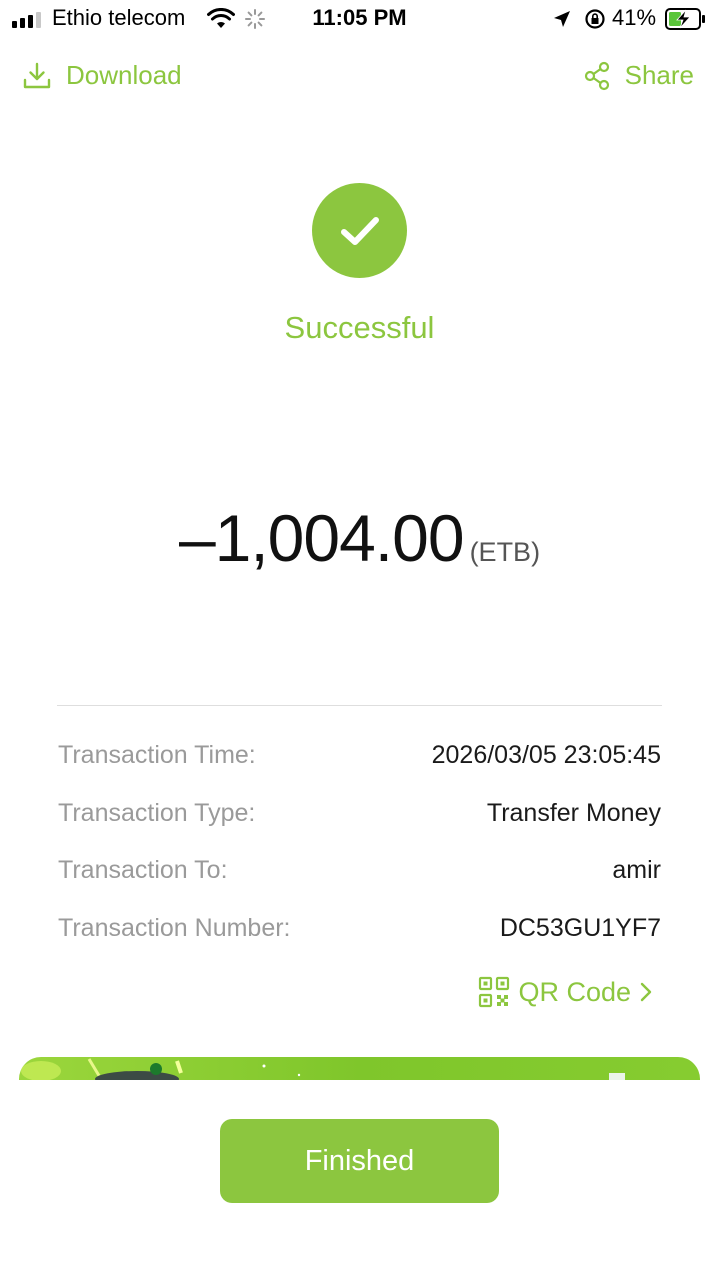 This screenshot has width=719, height=1280. I want to click on detail-label: Transaction Type:, so click(157, 812).